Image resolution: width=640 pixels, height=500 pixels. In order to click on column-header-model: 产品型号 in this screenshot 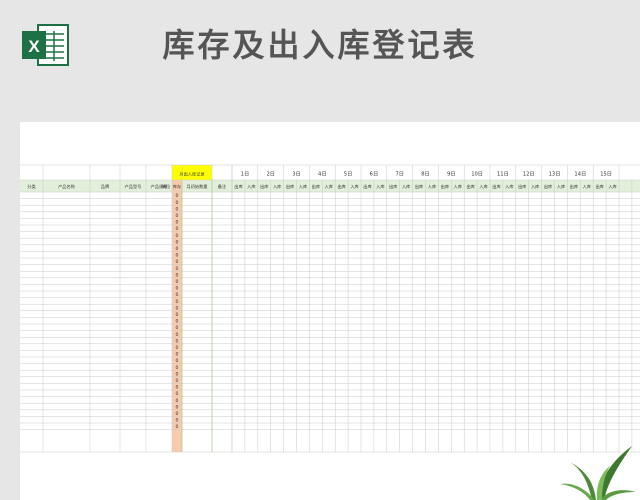, I will do `click(133, 186)`.